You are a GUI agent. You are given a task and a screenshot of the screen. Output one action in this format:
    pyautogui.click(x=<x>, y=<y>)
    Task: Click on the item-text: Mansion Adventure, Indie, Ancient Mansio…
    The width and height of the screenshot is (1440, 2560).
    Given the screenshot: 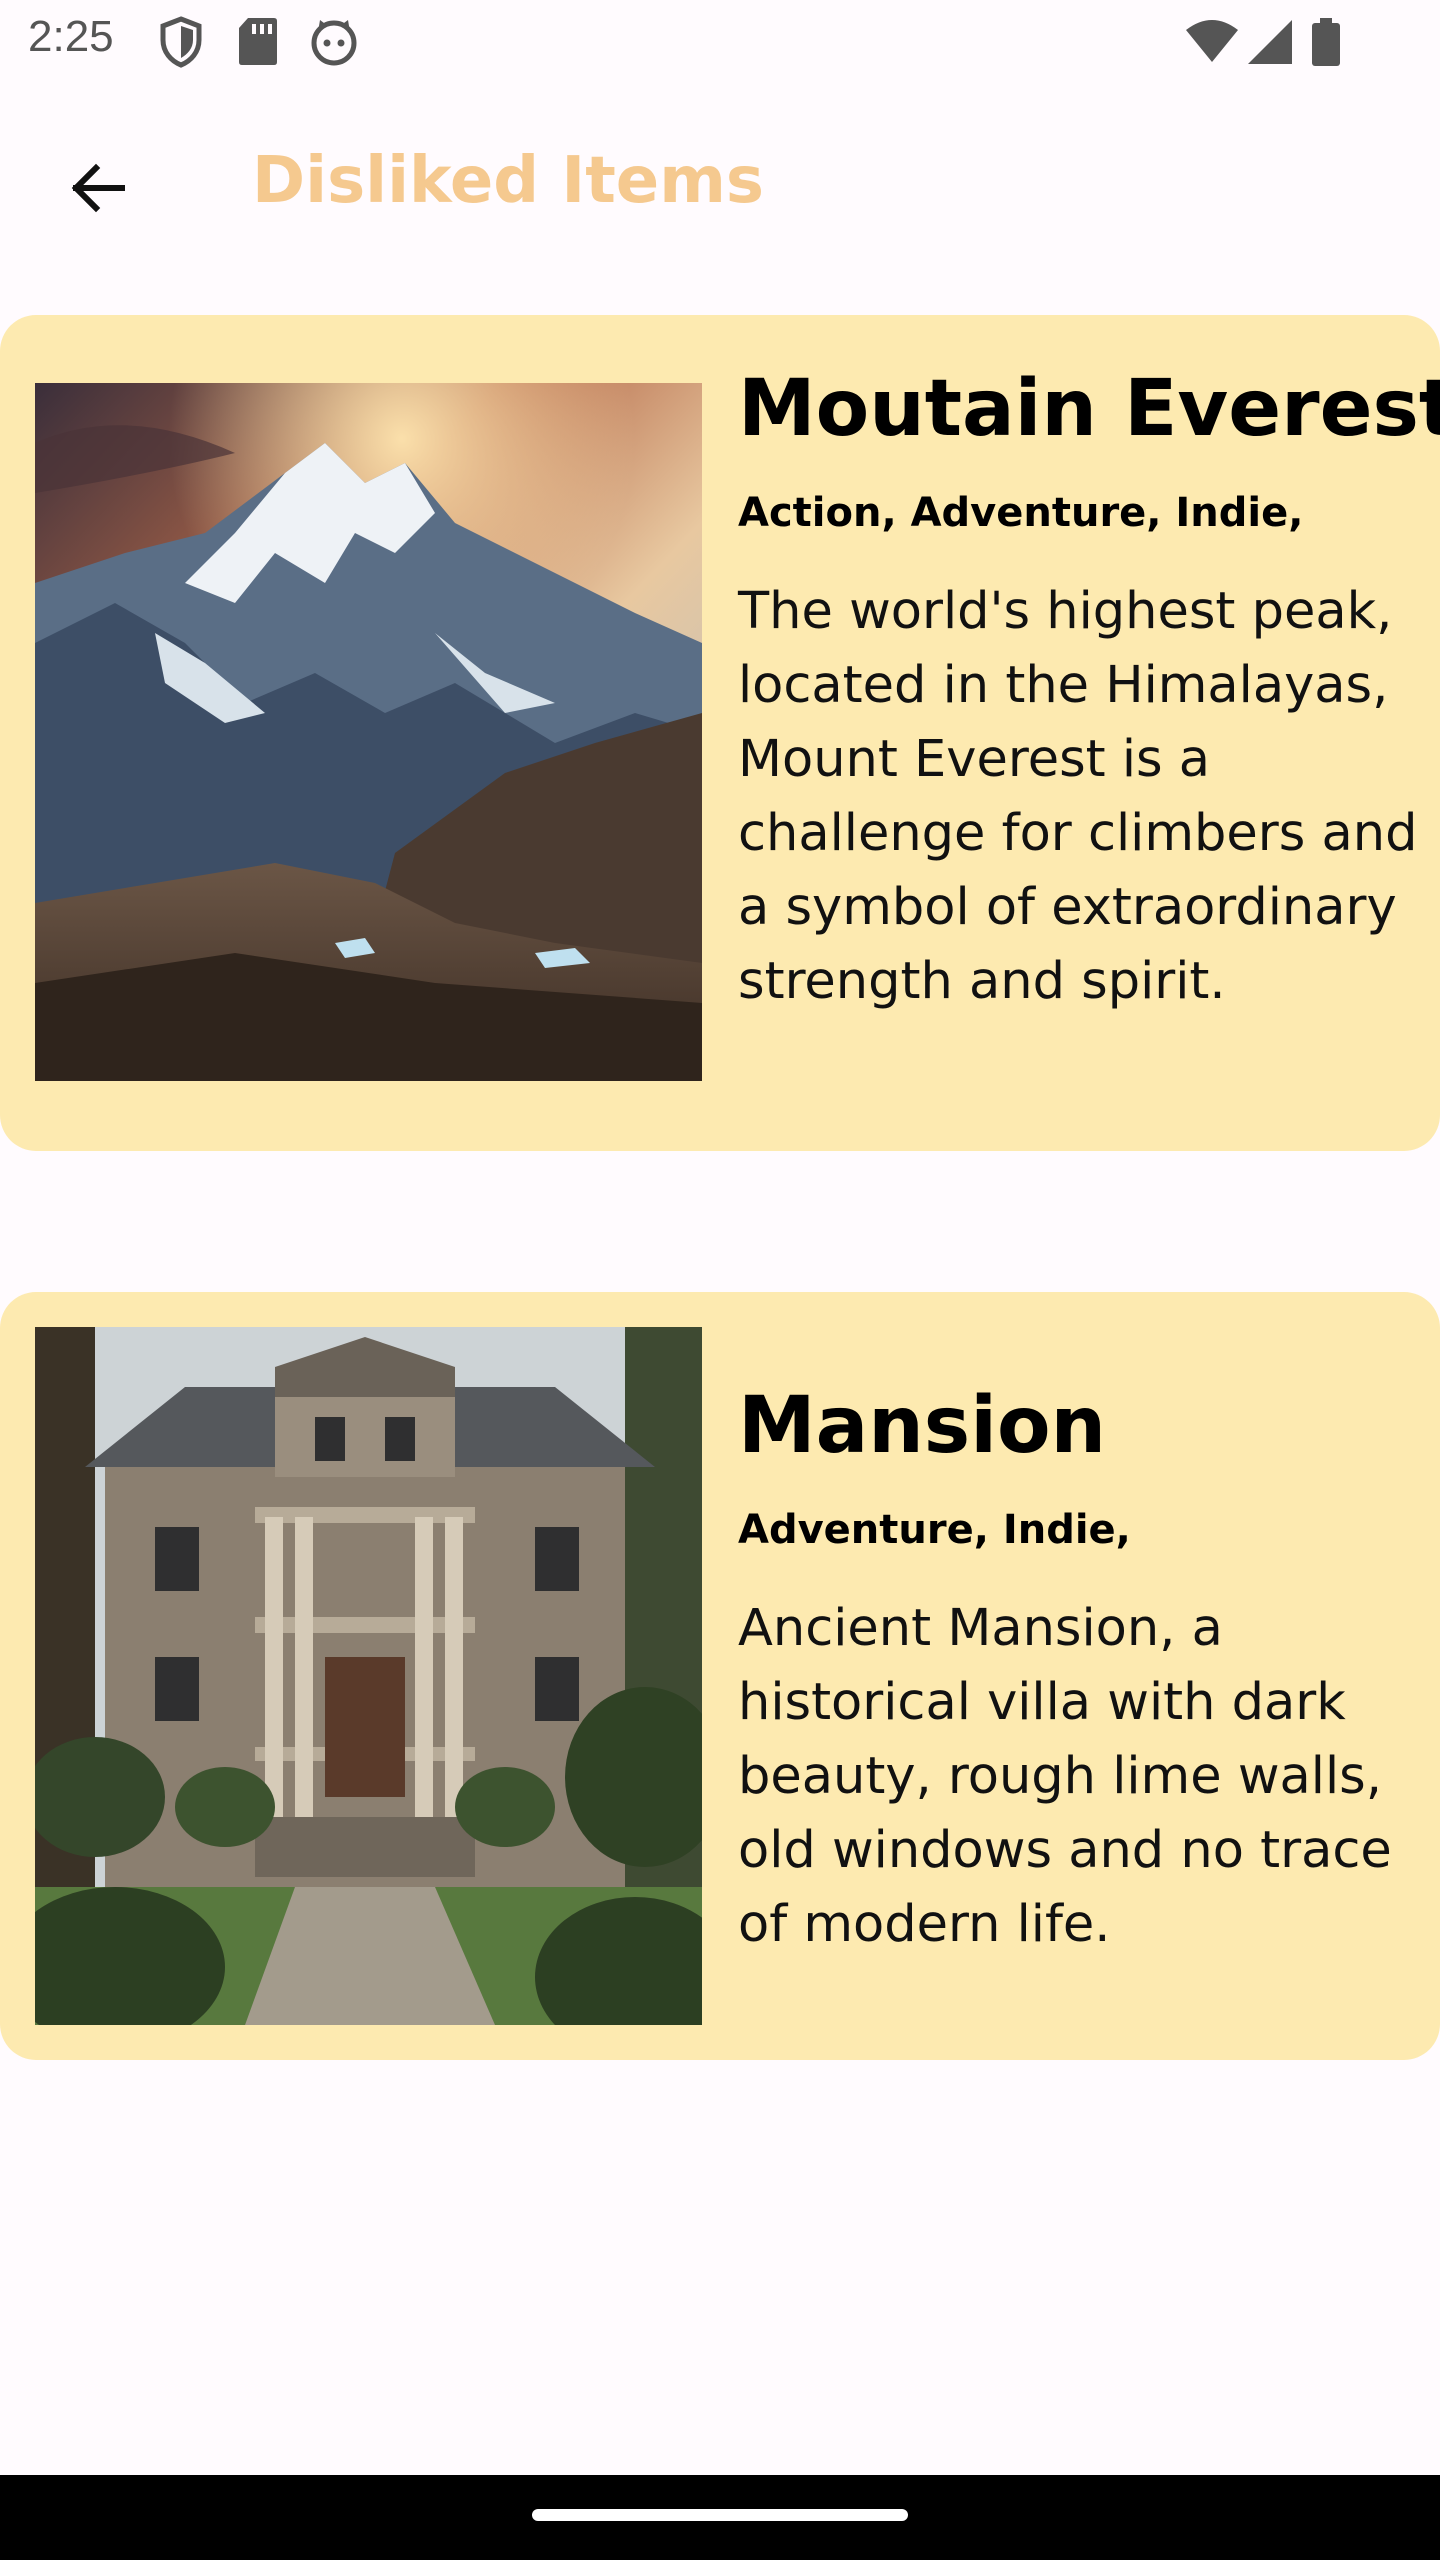 What is the action you would take?
    pyautogui.click(x=1078, y=1671)
    